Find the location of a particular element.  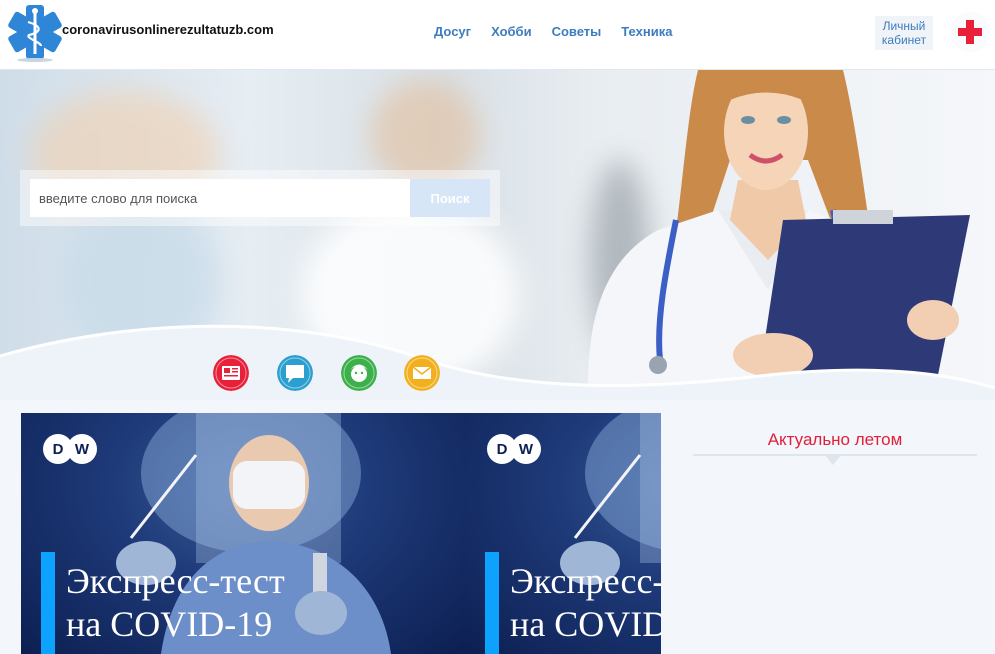

person-icon is located at coordinates (359, 373).